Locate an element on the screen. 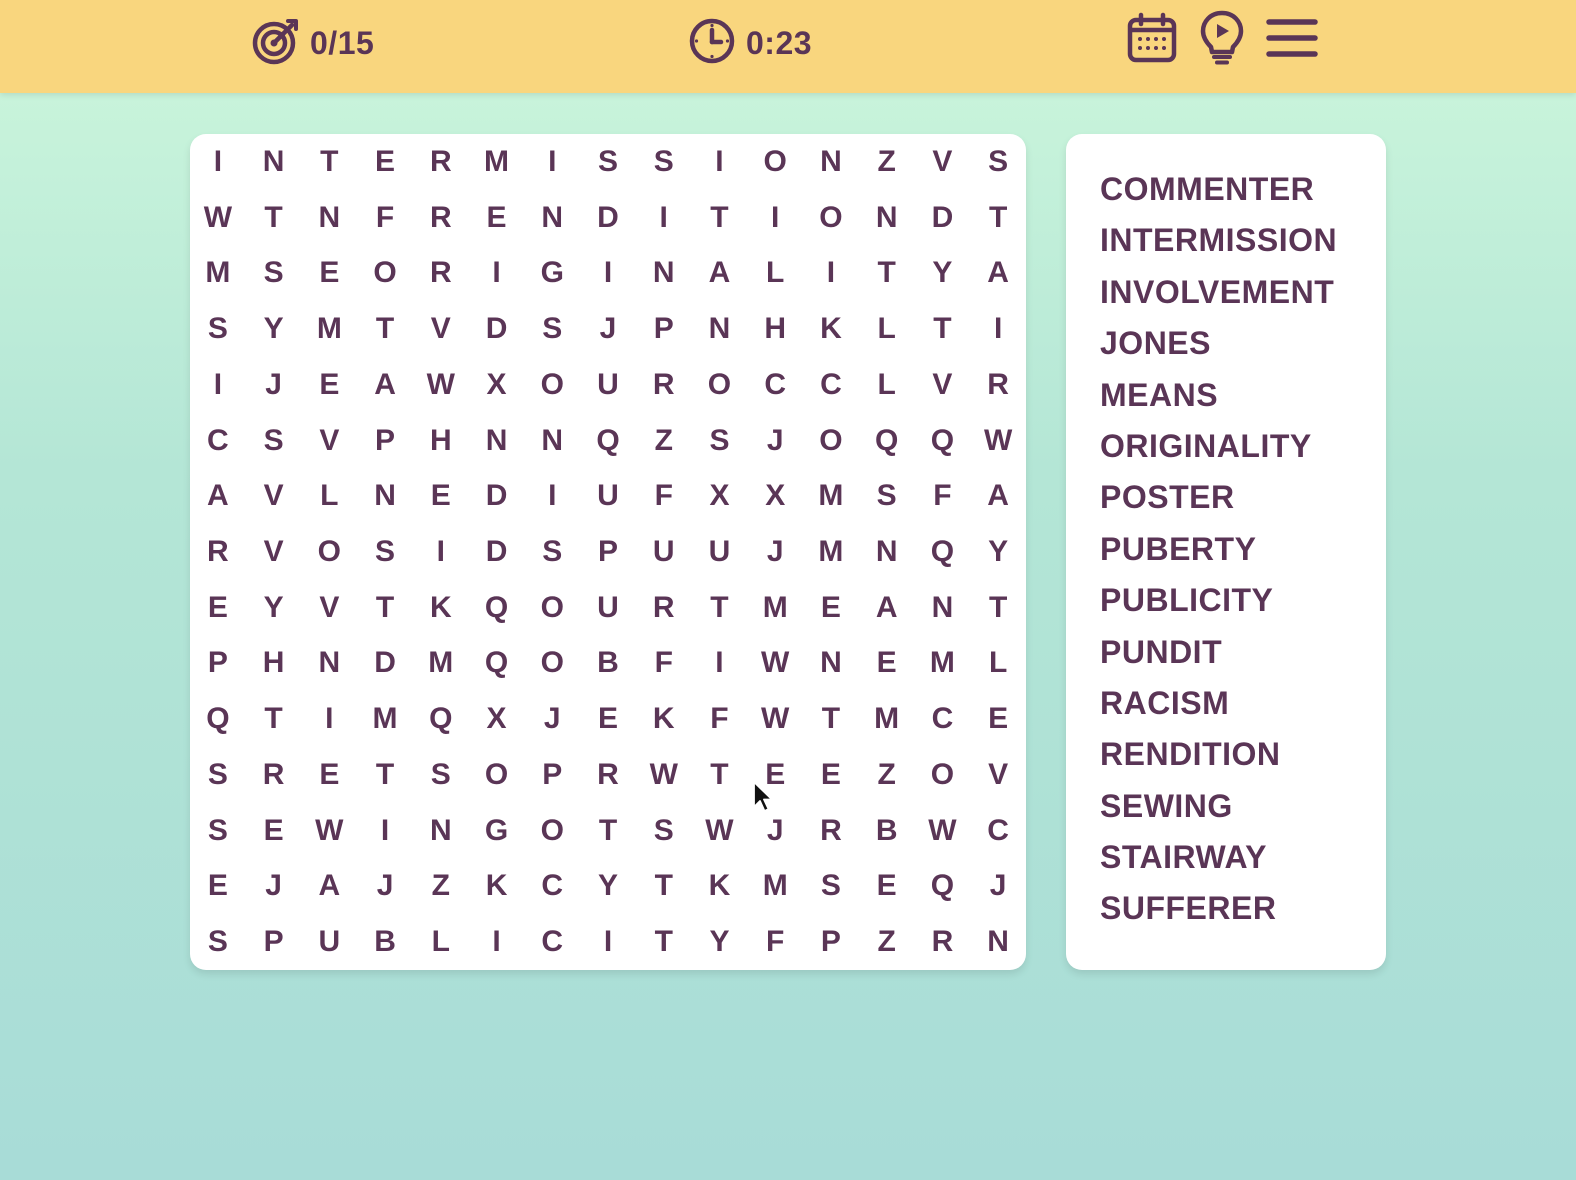 This screenshot has width=1576, height=1180. grid-cell: Z is located at coordinates (887, 942).